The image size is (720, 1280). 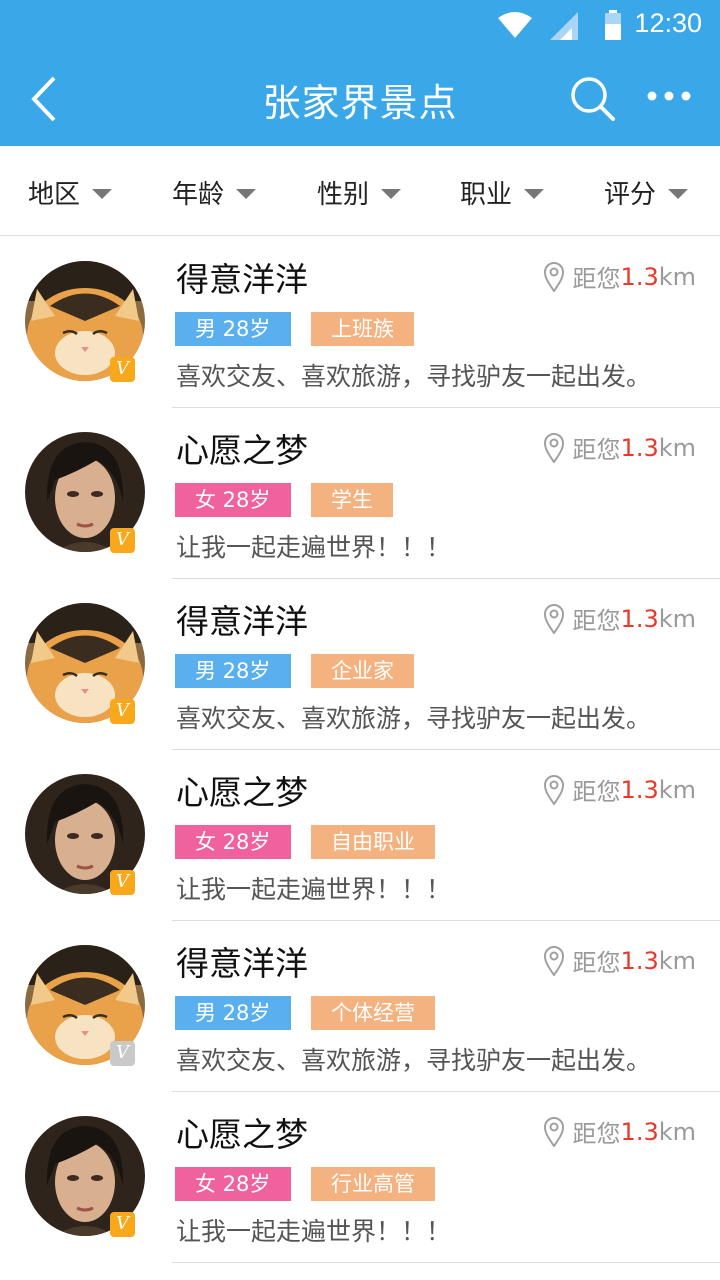 What do you see at coordinates (669, 96) in the screenshot?
I see `more-dots-icon` at bounding box center [669, 96].